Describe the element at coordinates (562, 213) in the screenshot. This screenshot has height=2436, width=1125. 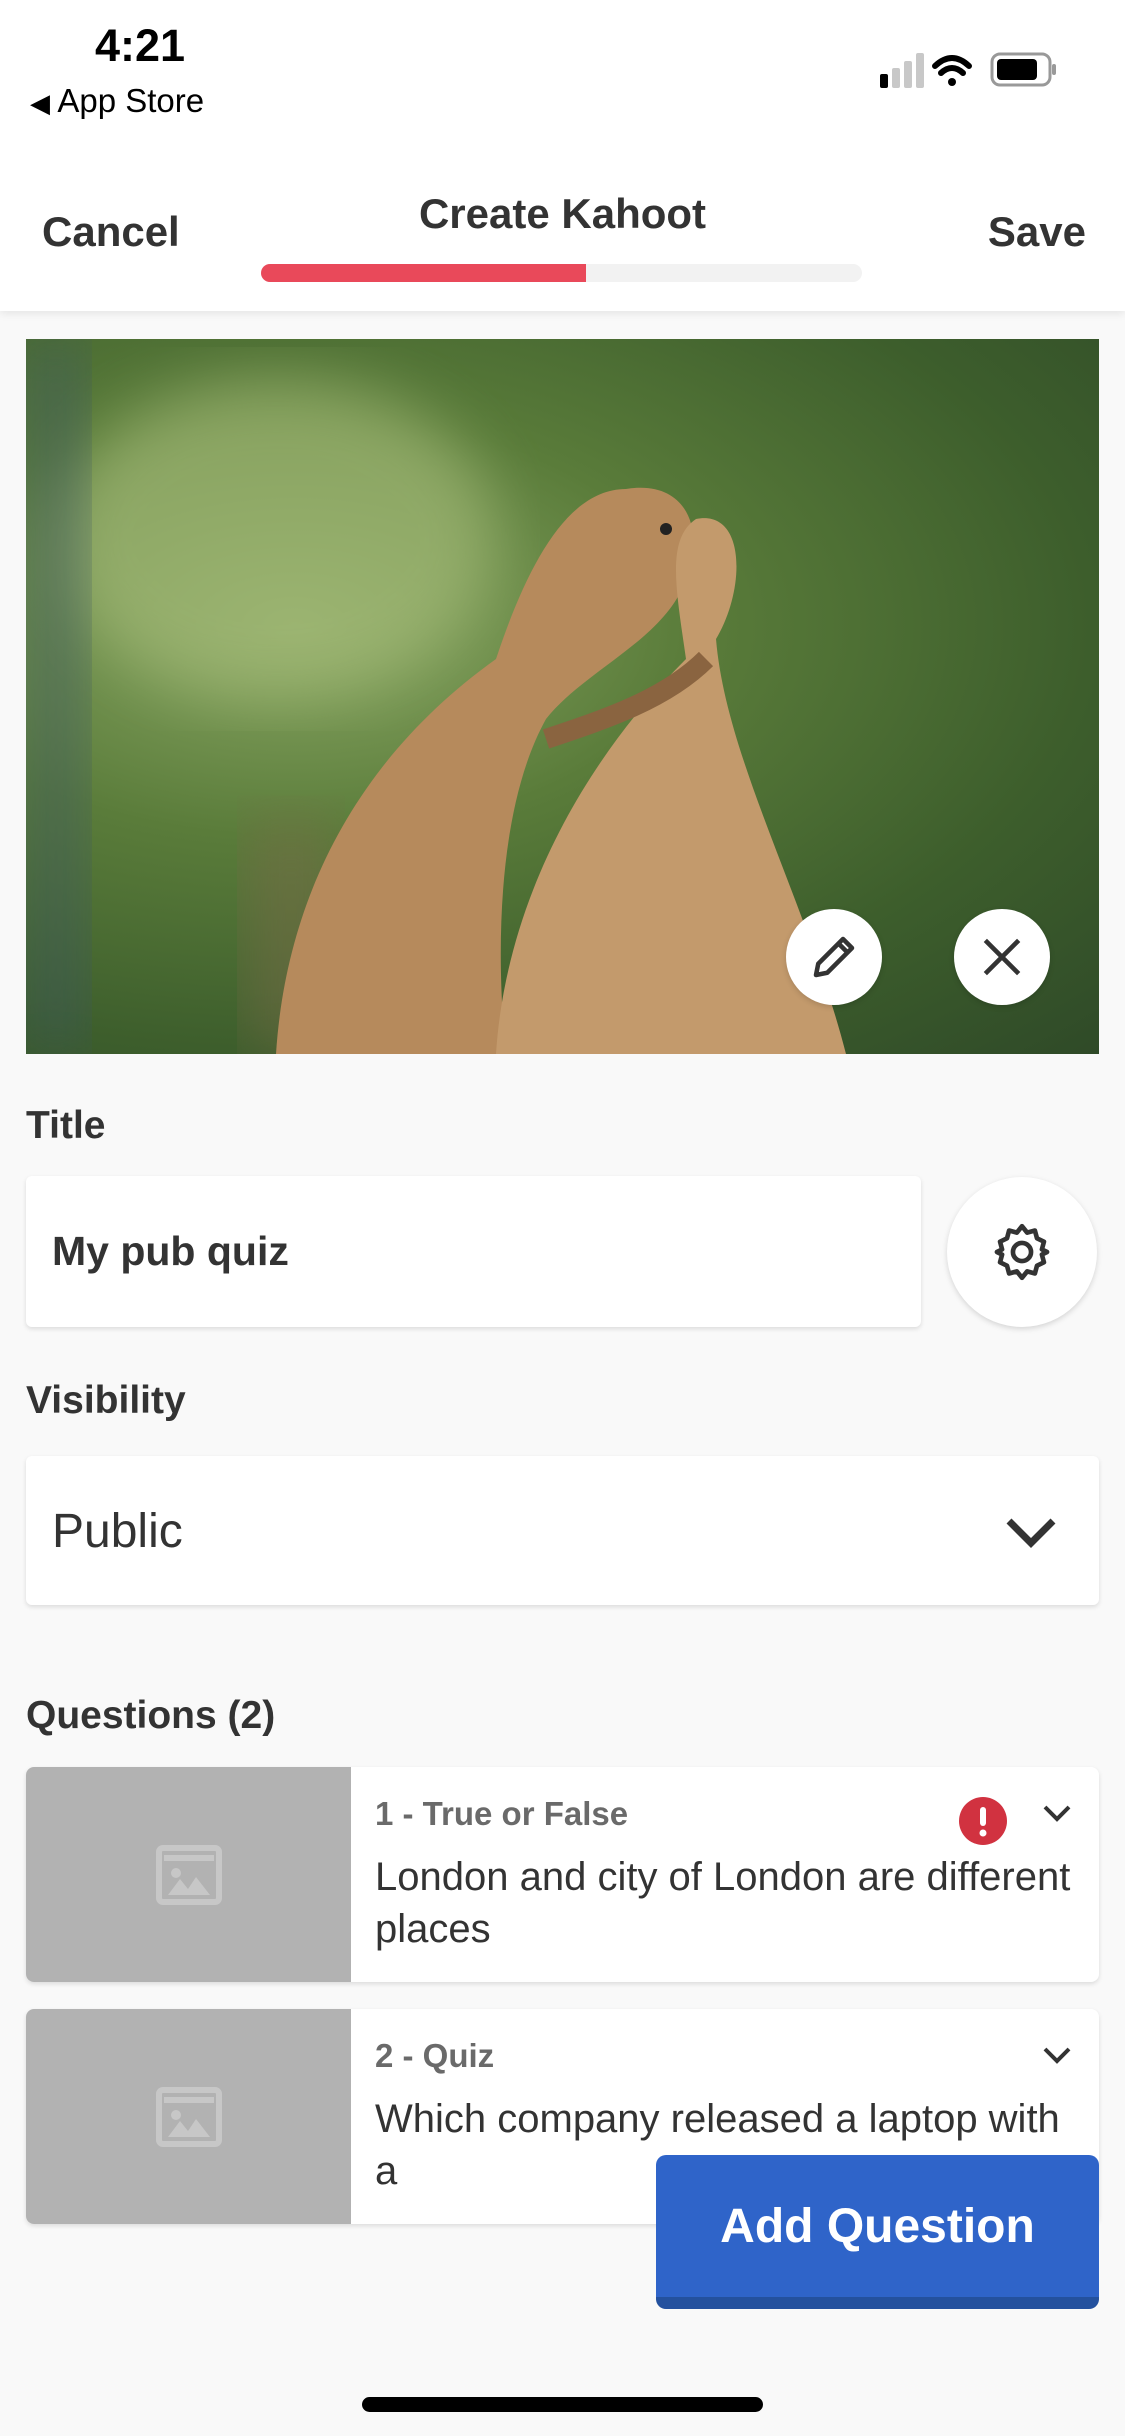
I see `page-title: Create Kahoot` at that location.